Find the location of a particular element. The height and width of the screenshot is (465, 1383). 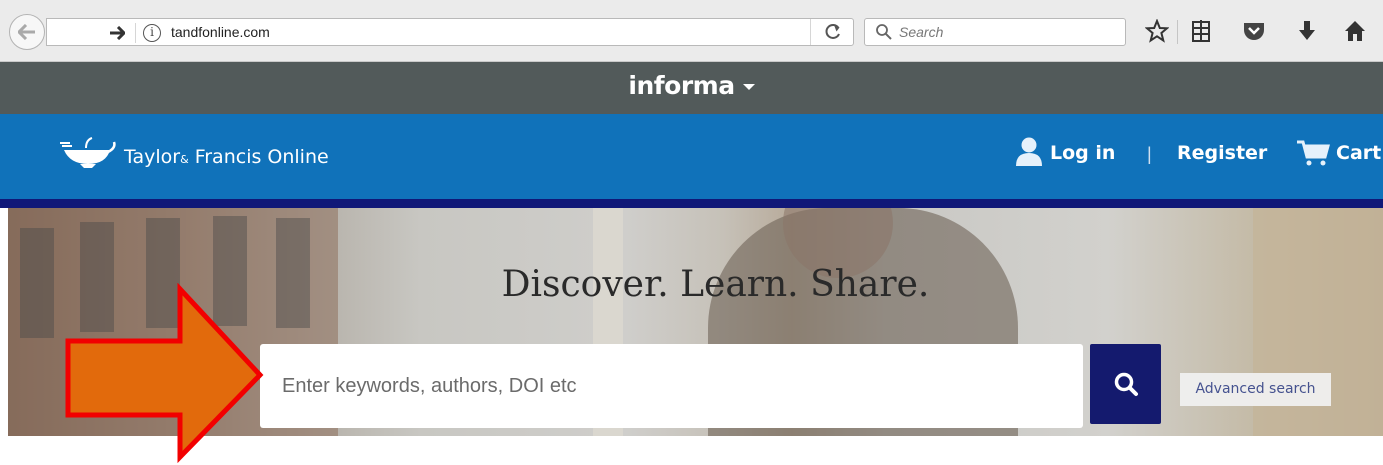

header-border is located at coordinates (691, 203).